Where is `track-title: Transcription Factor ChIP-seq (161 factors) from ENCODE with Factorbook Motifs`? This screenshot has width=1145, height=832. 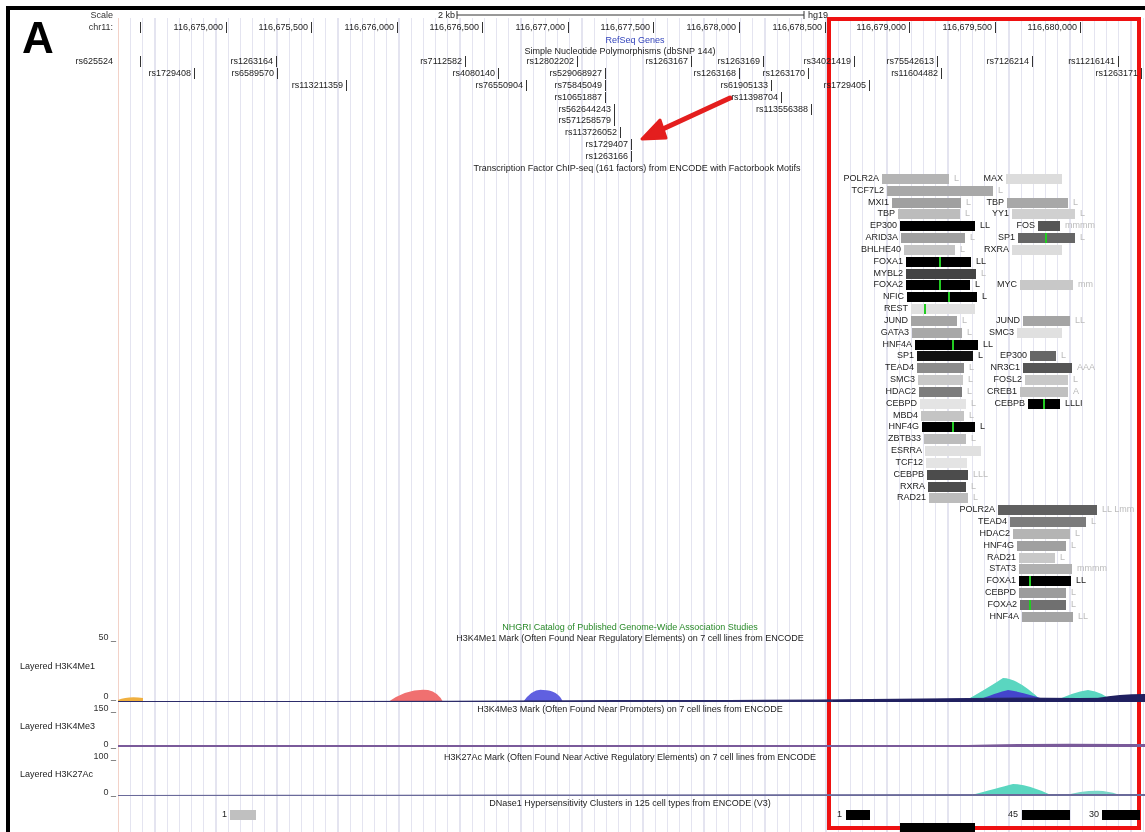 track-title: Transcription Factor ChIP-seq (161 factors) from ENCODE with Factorbook Motifs is located at coordinates (637, 168).